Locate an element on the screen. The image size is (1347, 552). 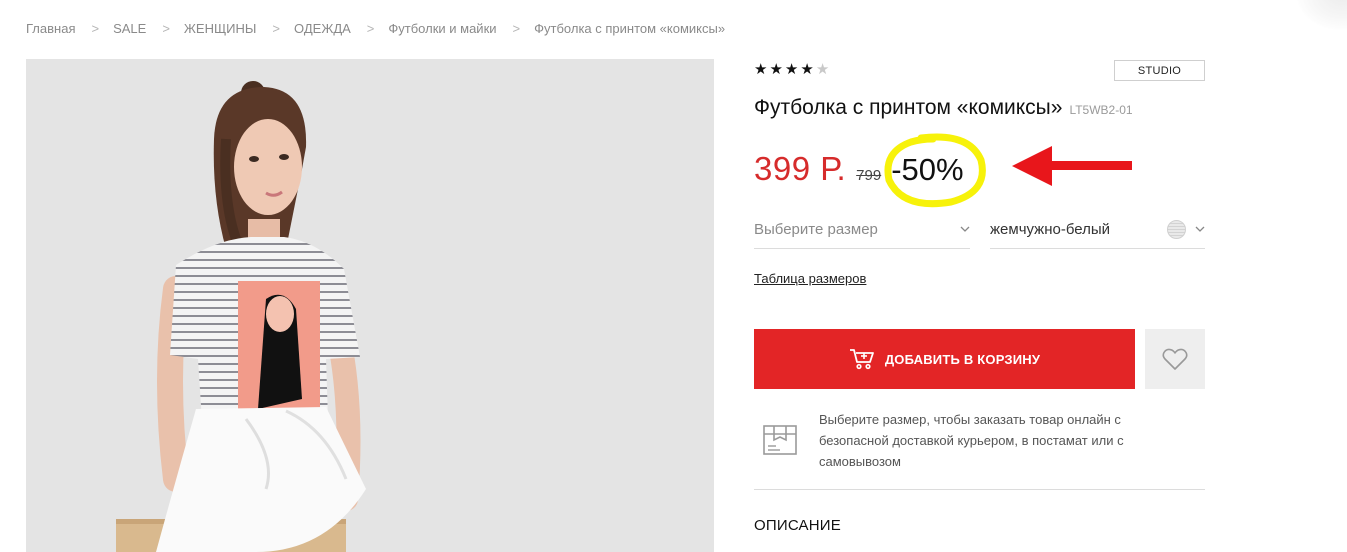
package-box-icon is located at coordinates (780, 440).